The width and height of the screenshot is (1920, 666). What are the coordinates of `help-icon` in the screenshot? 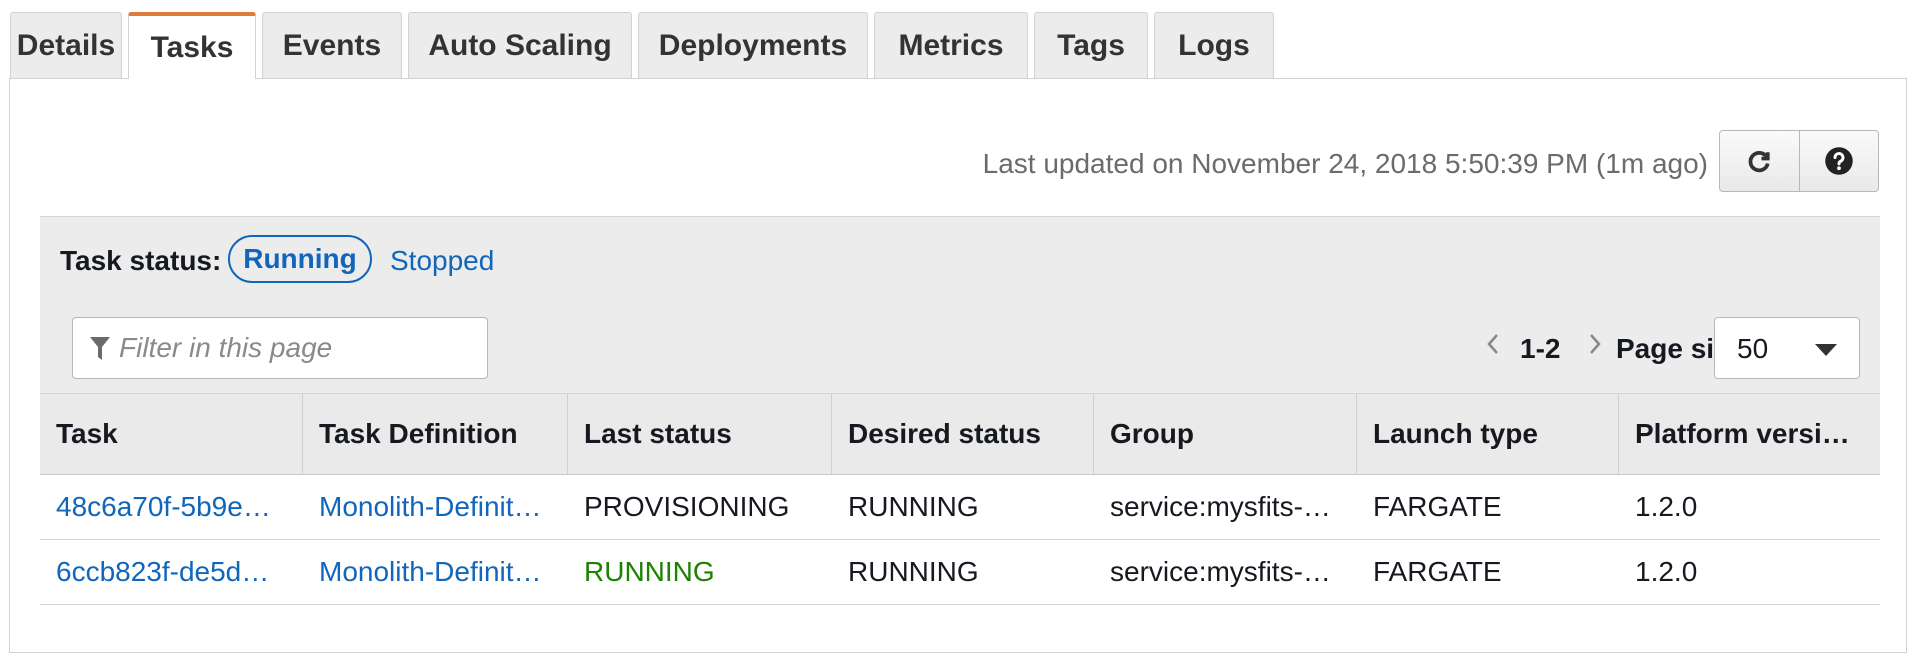 It's located at (1839, 161).